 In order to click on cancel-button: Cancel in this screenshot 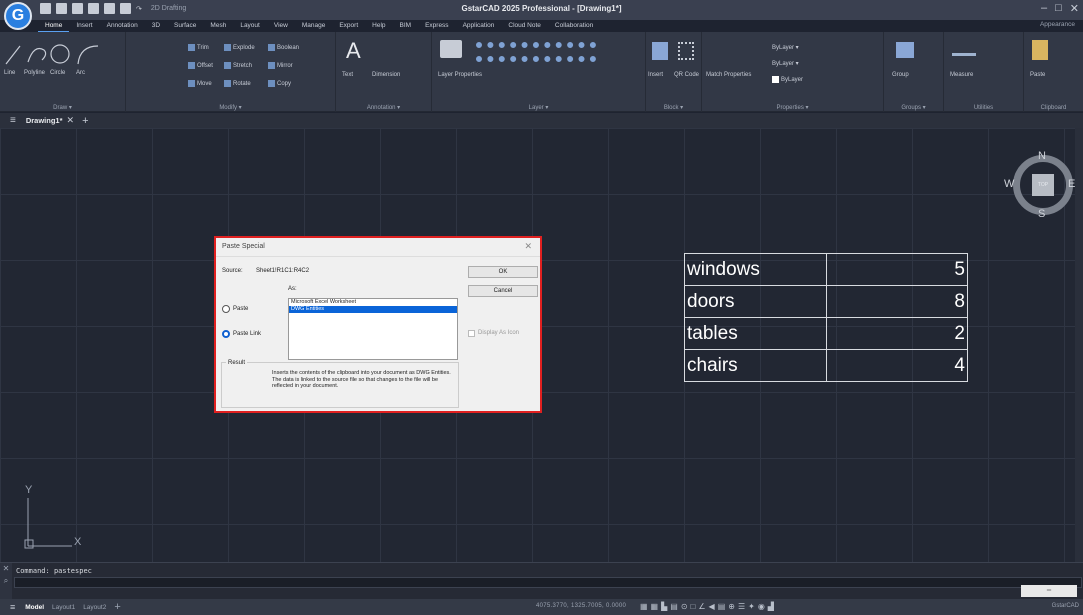, I will do `click(503, 291)`.